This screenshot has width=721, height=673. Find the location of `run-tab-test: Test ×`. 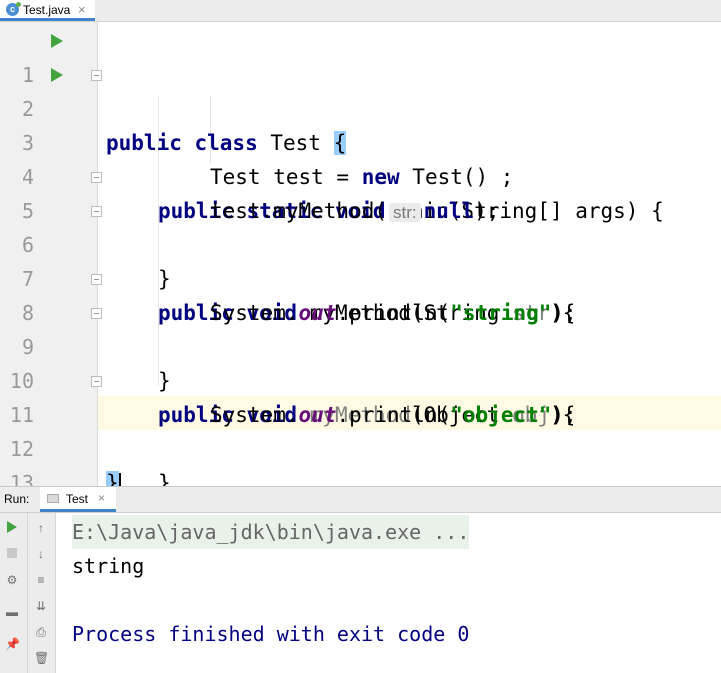

run-tab-test: Test × is located at coordinates (78, 499).